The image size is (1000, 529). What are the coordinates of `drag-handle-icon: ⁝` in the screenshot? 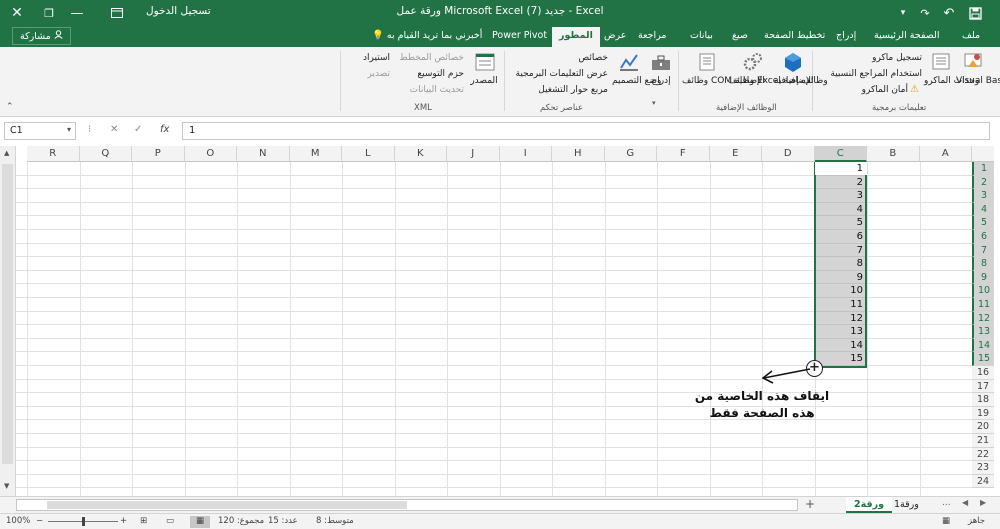 It's located at (89, 129).